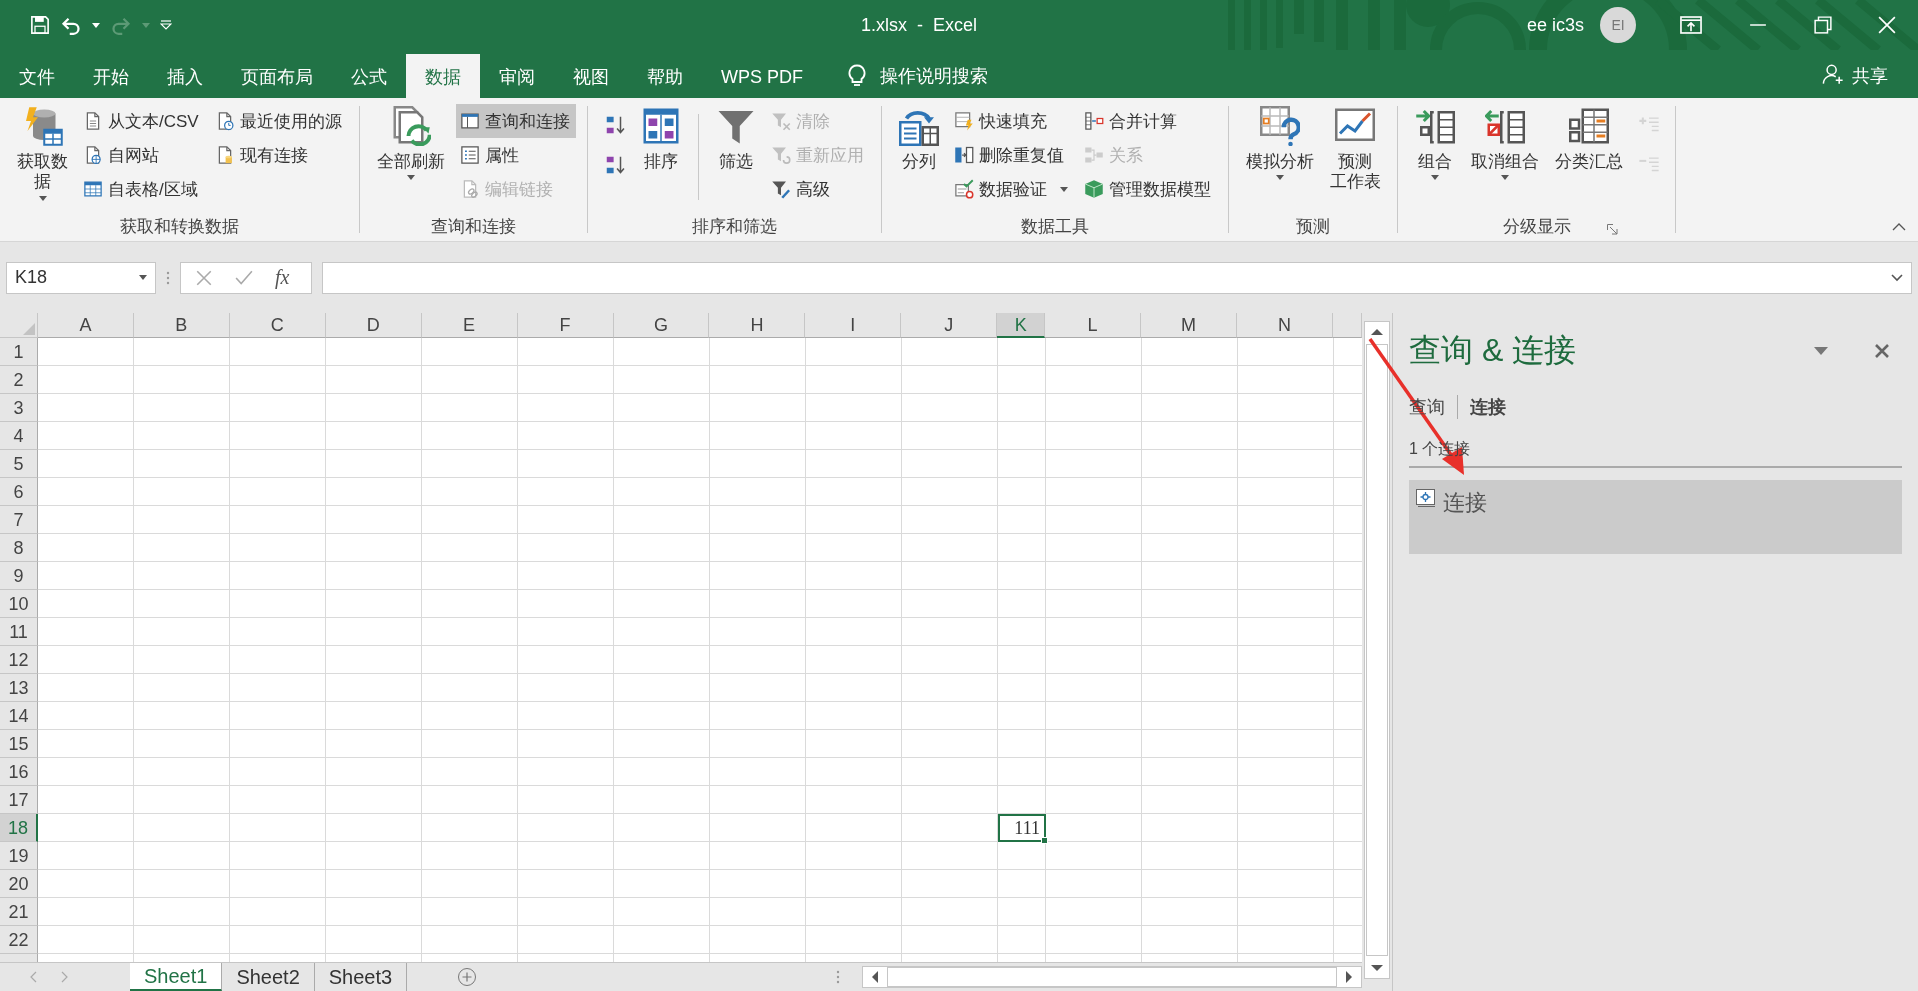 The height and width of the screenshot is (991, 1918). Describe the element at coordinates (515, 155) in the screenshot. I see `ribbon-button: 属性` at that location.